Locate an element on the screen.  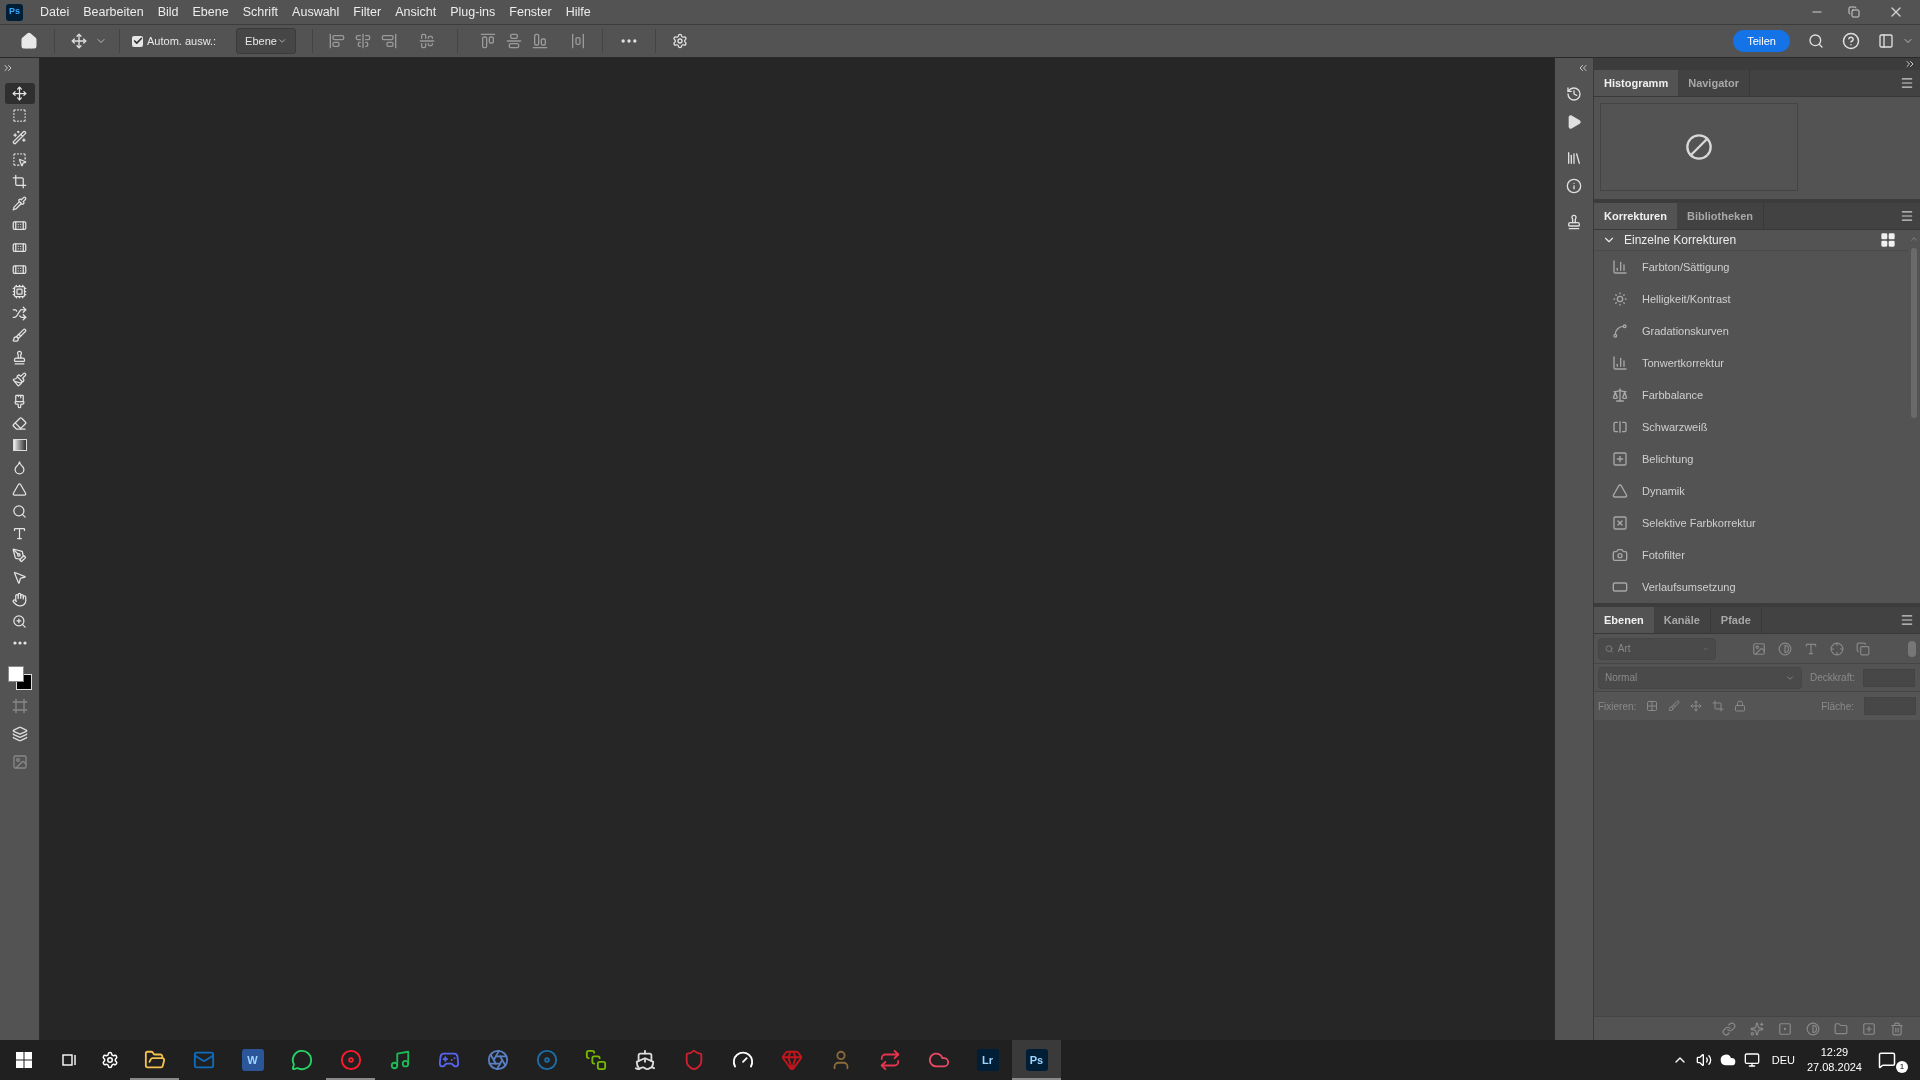
camera-icon is located at coordinates (1620, 555).